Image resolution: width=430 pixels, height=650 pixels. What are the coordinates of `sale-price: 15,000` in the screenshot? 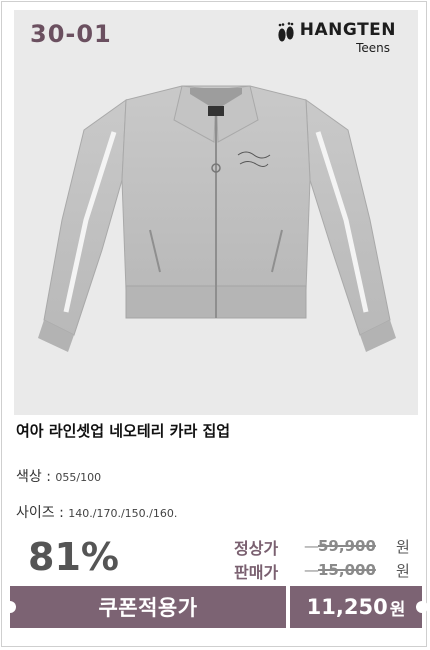 It's located at (340, 570).